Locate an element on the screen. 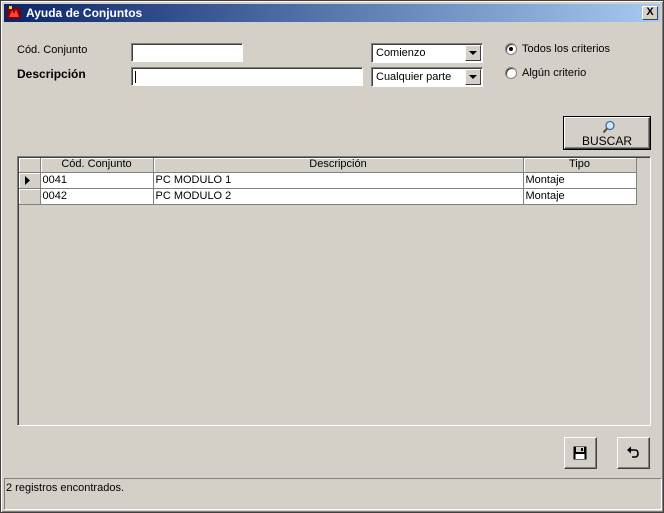 The image size is (664, 513). radio-any-criteria-label: Algún criterio is located at coordinates (554, 73).